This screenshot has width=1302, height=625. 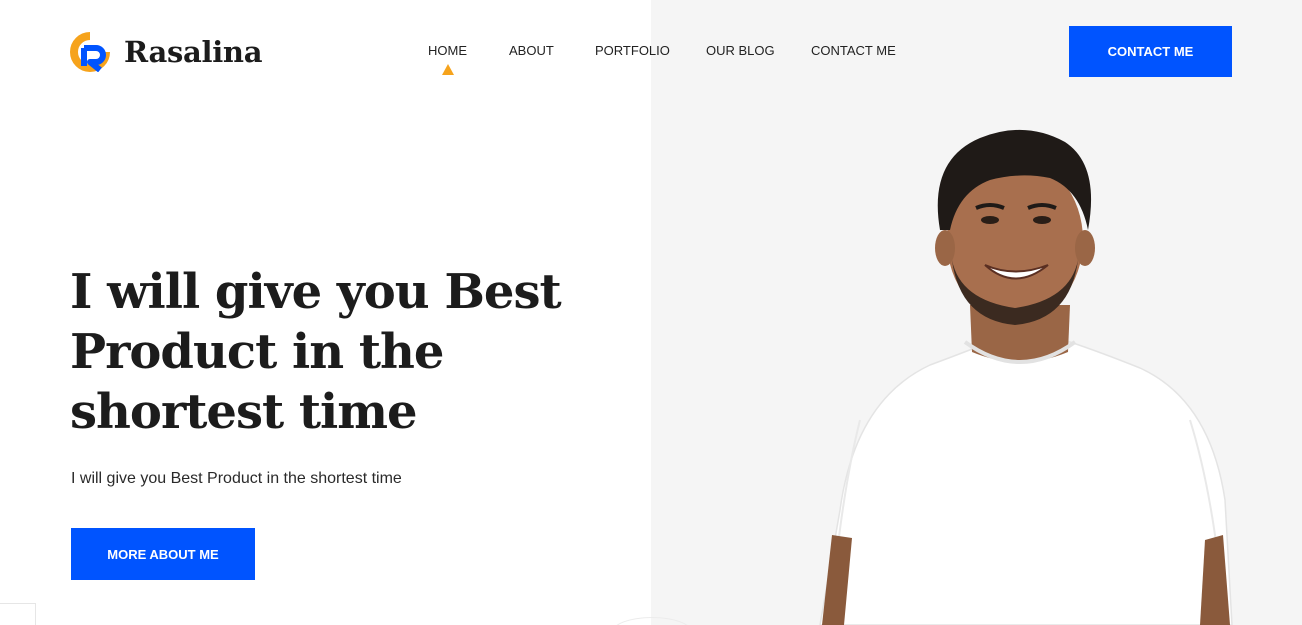 What do you see at coordinates (632, 50) in the screenshot?
I see `nav-item-portfolio: PORTFOLIO` at bounding box center [632, 50].